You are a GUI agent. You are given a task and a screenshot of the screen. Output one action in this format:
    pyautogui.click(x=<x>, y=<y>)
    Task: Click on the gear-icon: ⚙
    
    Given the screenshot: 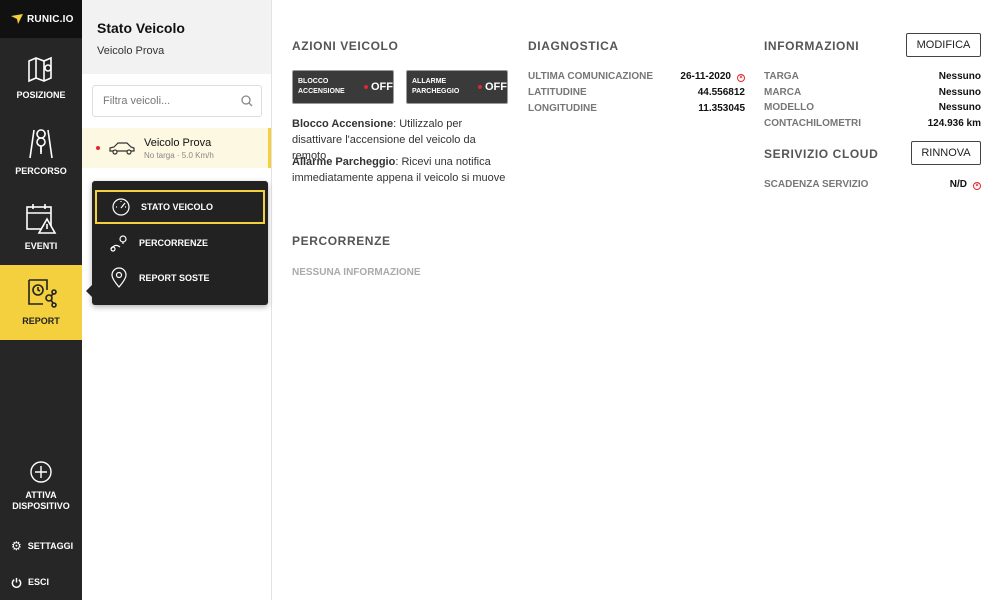 What is the action you would take?
    pyautogui.click(x=16, y=546)
    